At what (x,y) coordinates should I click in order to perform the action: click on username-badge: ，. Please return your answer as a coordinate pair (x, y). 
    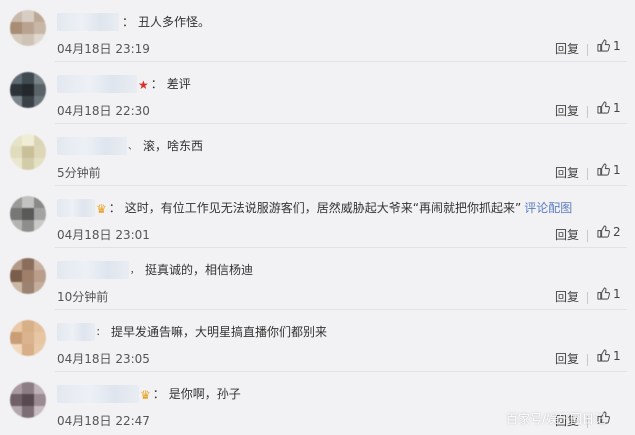
    Looking at the image, I should click on (135, 270).